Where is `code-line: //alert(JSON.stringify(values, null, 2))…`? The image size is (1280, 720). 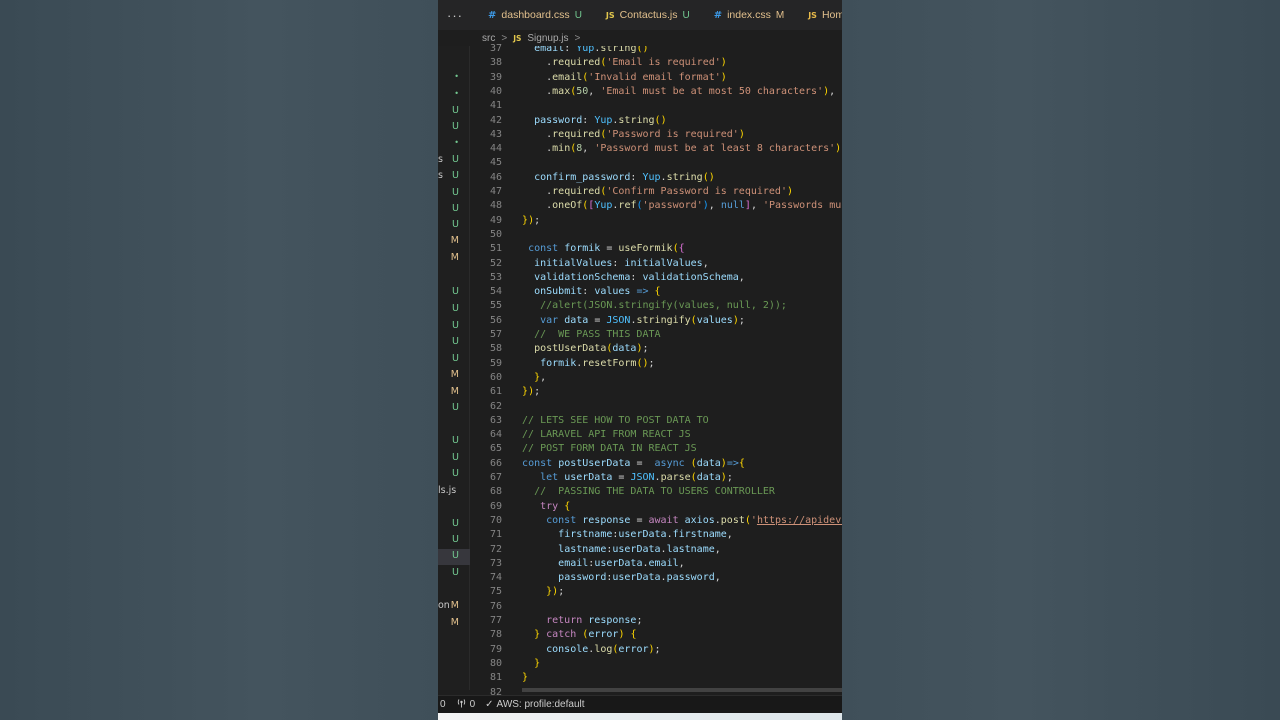 code-line: //alert(JSON.stringify(values, null, 2))… is located at coordinates (648, 306).